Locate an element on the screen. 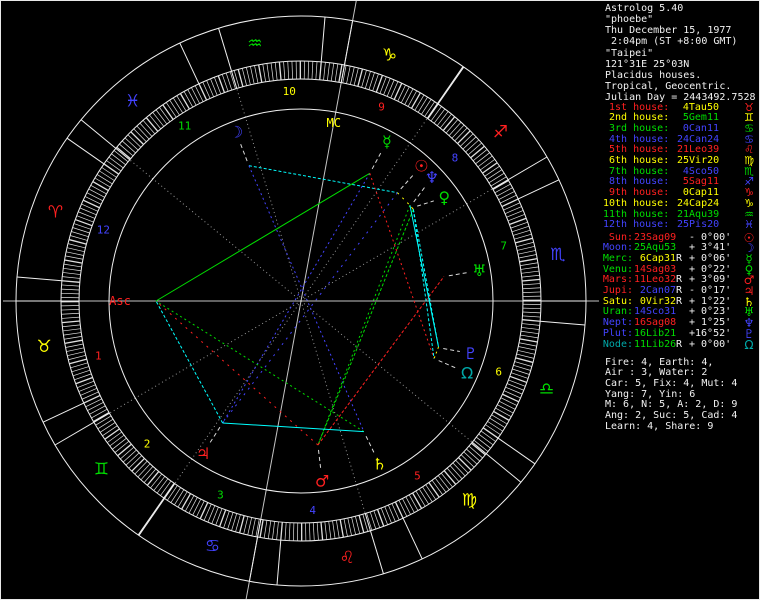 The height and width of the screenshot is (600, 760). wheel-planet-merc: ☿ is located at coordinates (387, 141).